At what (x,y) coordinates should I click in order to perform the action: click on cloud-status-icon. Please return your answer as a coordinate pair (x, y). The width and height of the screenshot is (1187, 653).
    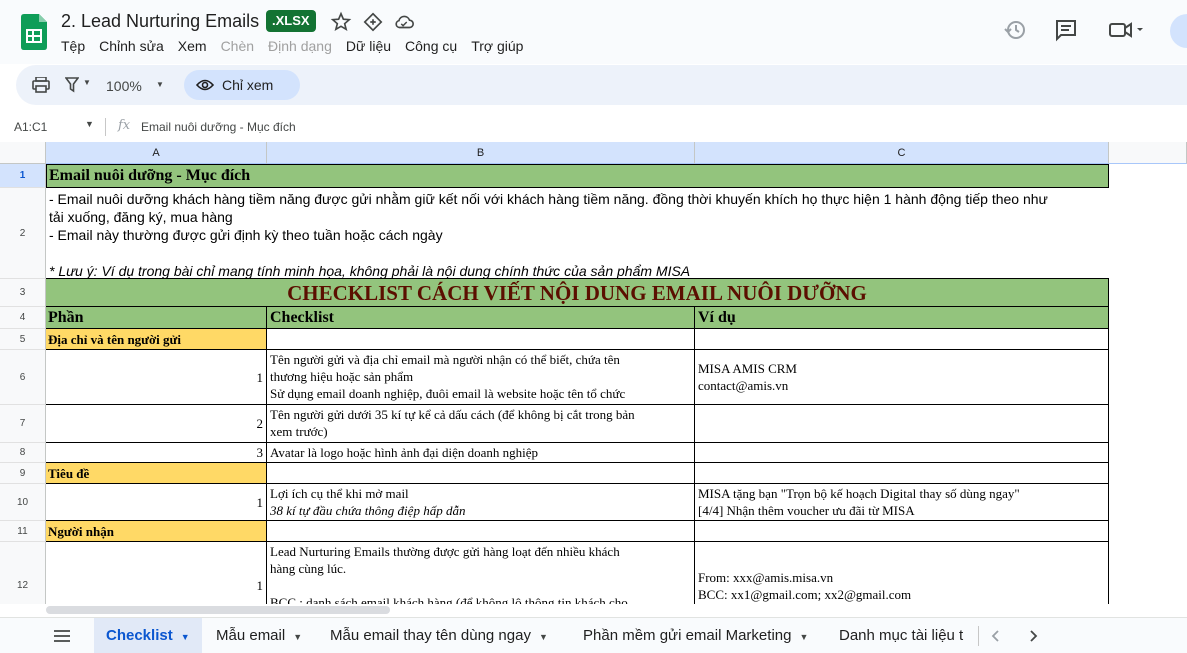
    Looking at the image, I should click on (404, 22).